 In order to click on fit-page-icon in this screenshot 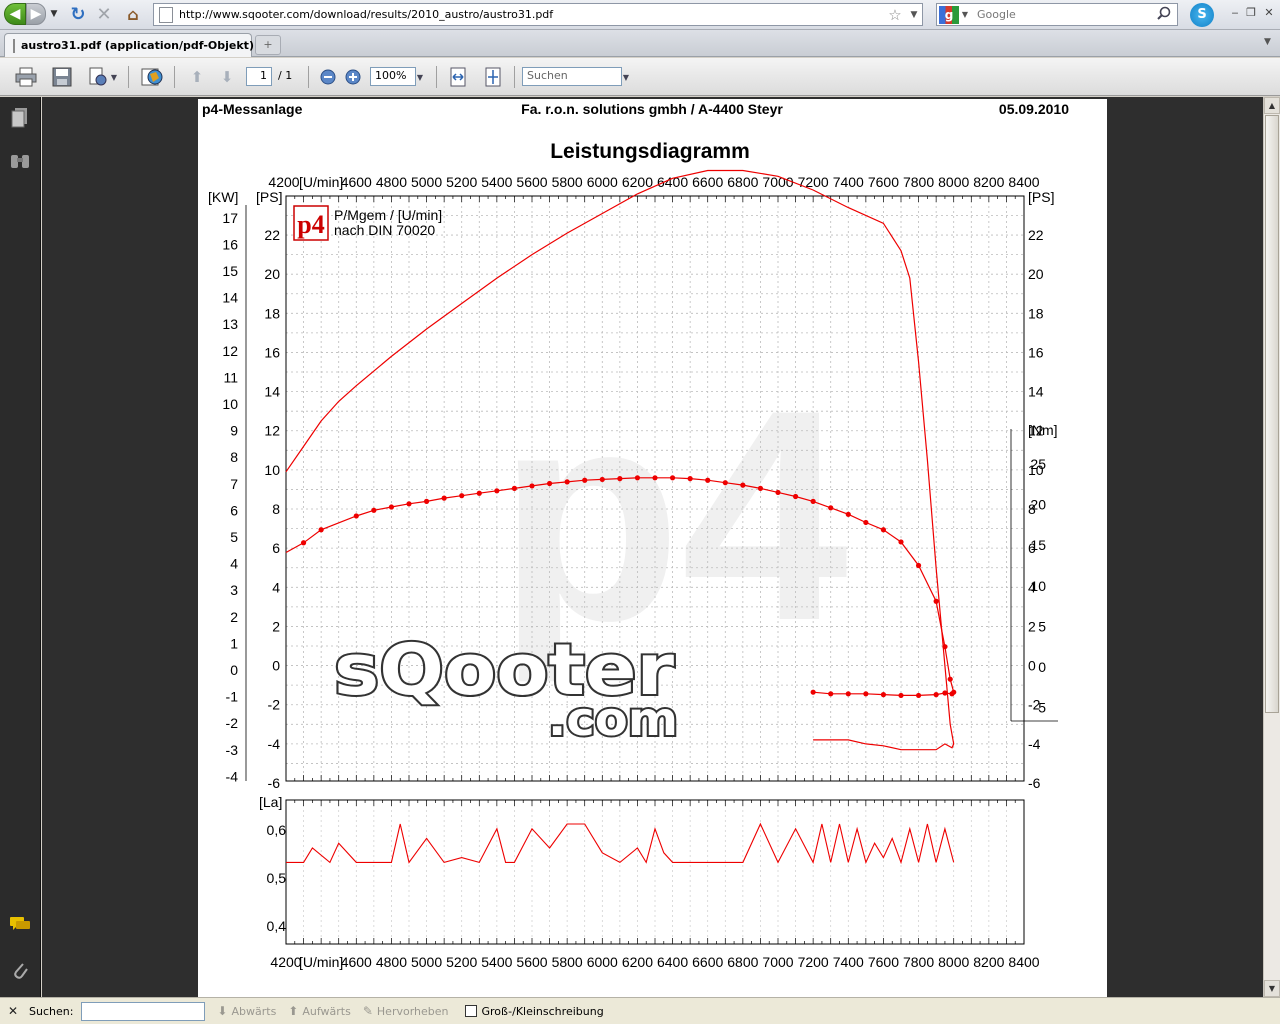, I will do `click(493, 77)`.